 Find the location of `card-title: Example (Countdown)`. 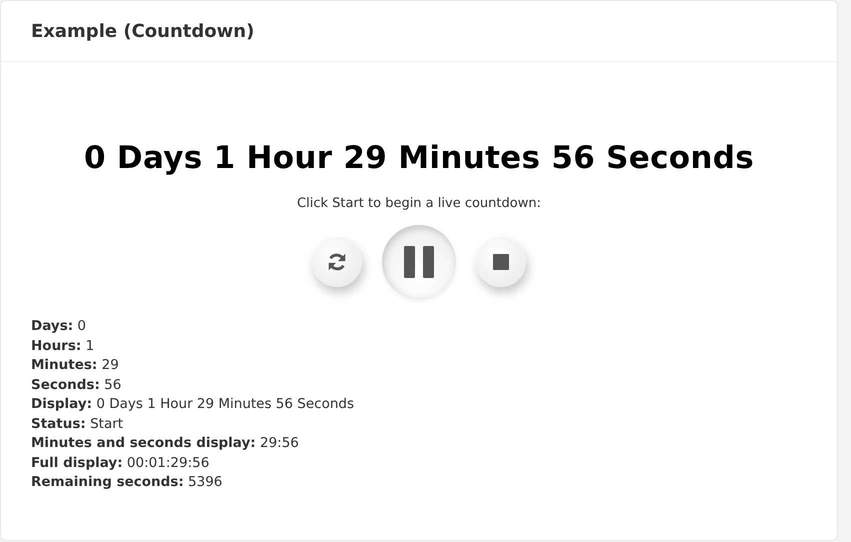

card-title: Example (Countdown) is located at coordinates (142, 31).